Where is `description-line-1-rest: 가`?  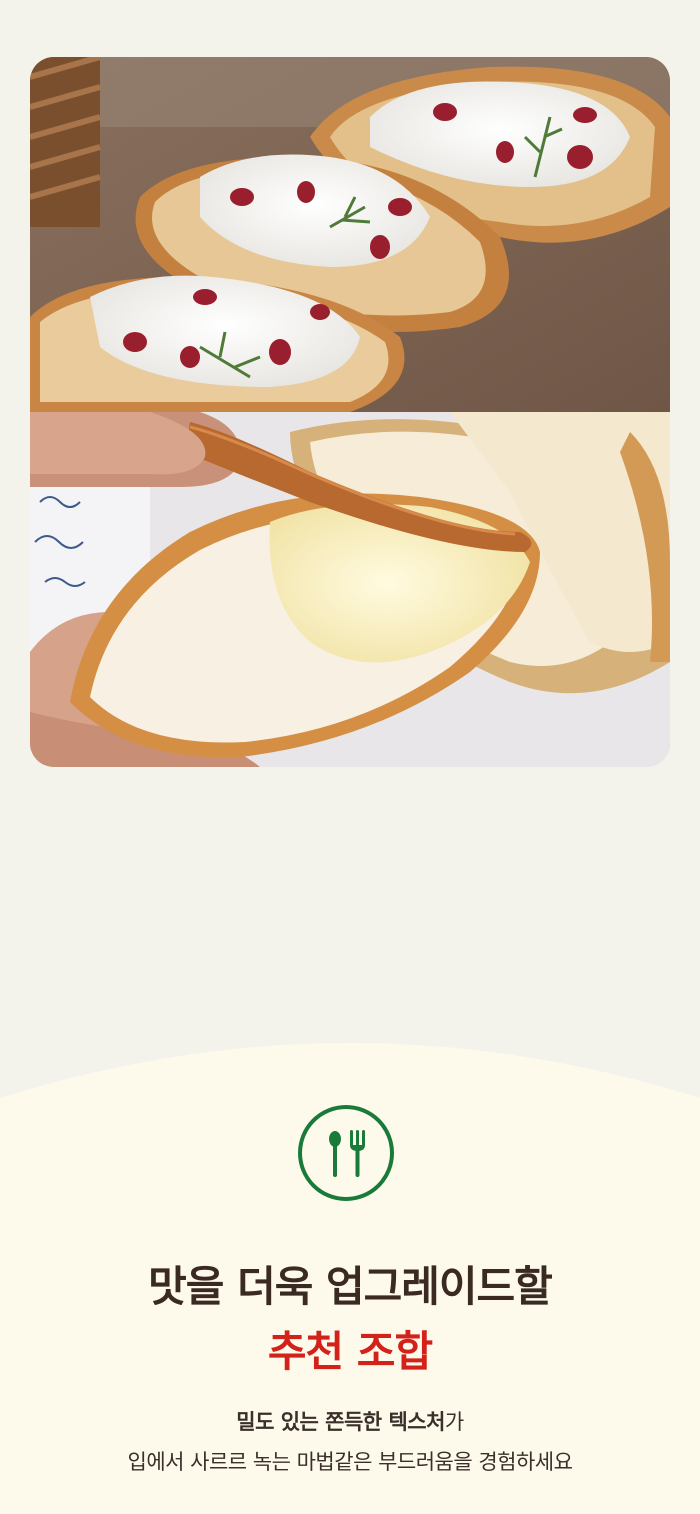
description-line-1-rest: 가 is located at coordinates (454, 1422).